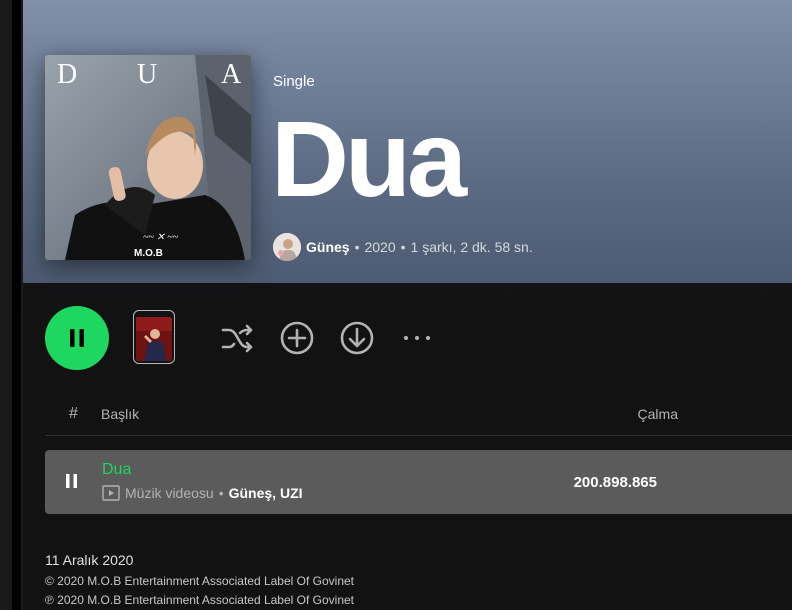 Image resolution: width=792 pixels, height=610 pixels. What do you see at coordinates (380, 247) in the screenshot?
I see `release-year: 2020` at bounding box center [380, 247].